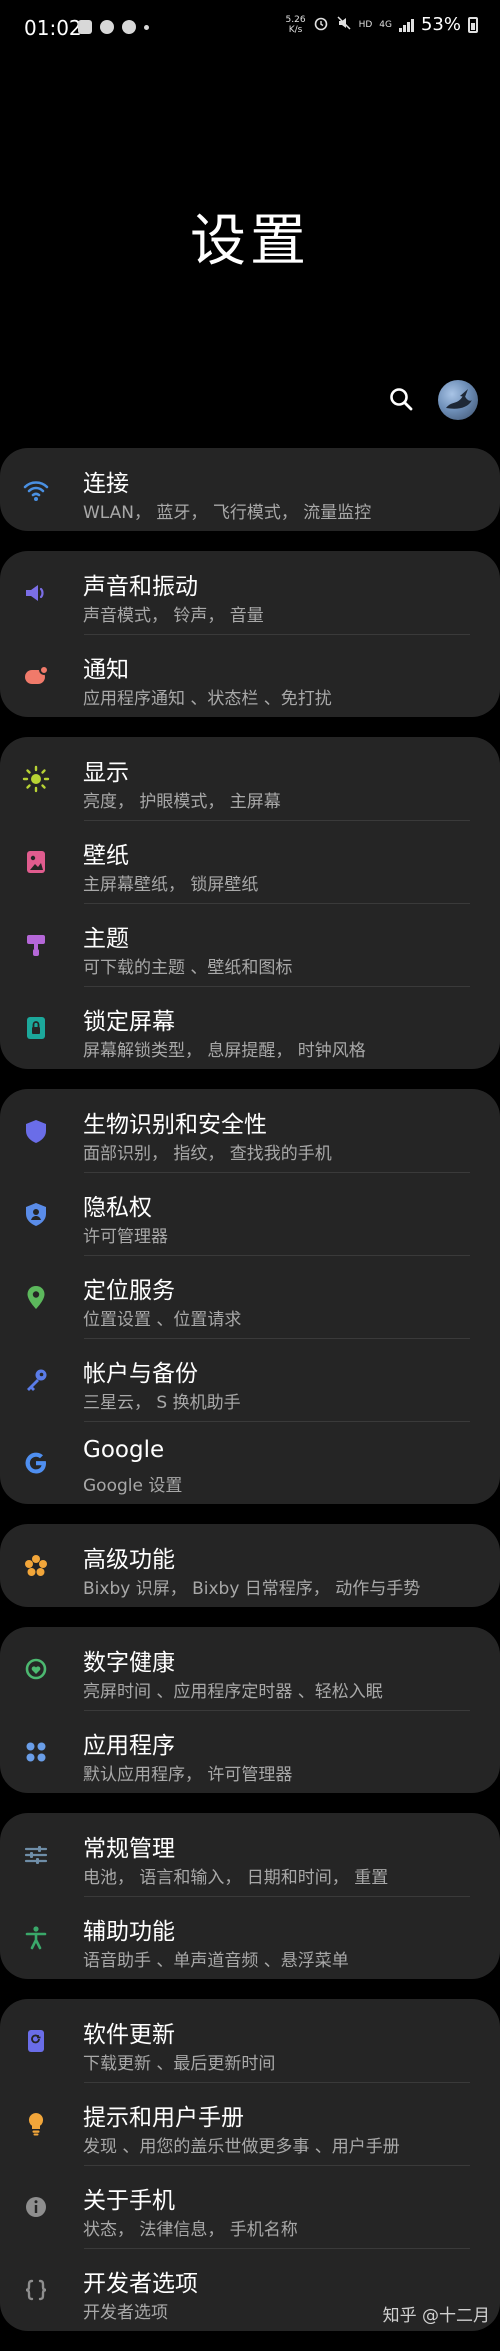 The height and width of the screenshot is (2351, 500). Describe the element at coordinates (250, 2206) in the screenshot. I see `settings-item-info: 关于手机状态， 法律信息， 手机名称` at that location.